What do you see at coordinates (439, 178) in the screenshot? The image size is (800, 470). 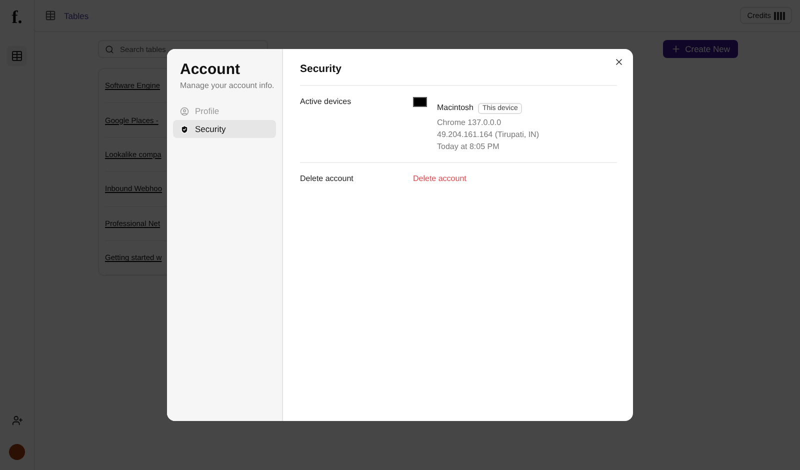 I see `delete-account-link: Delete account` at bounding box center [439, 178].